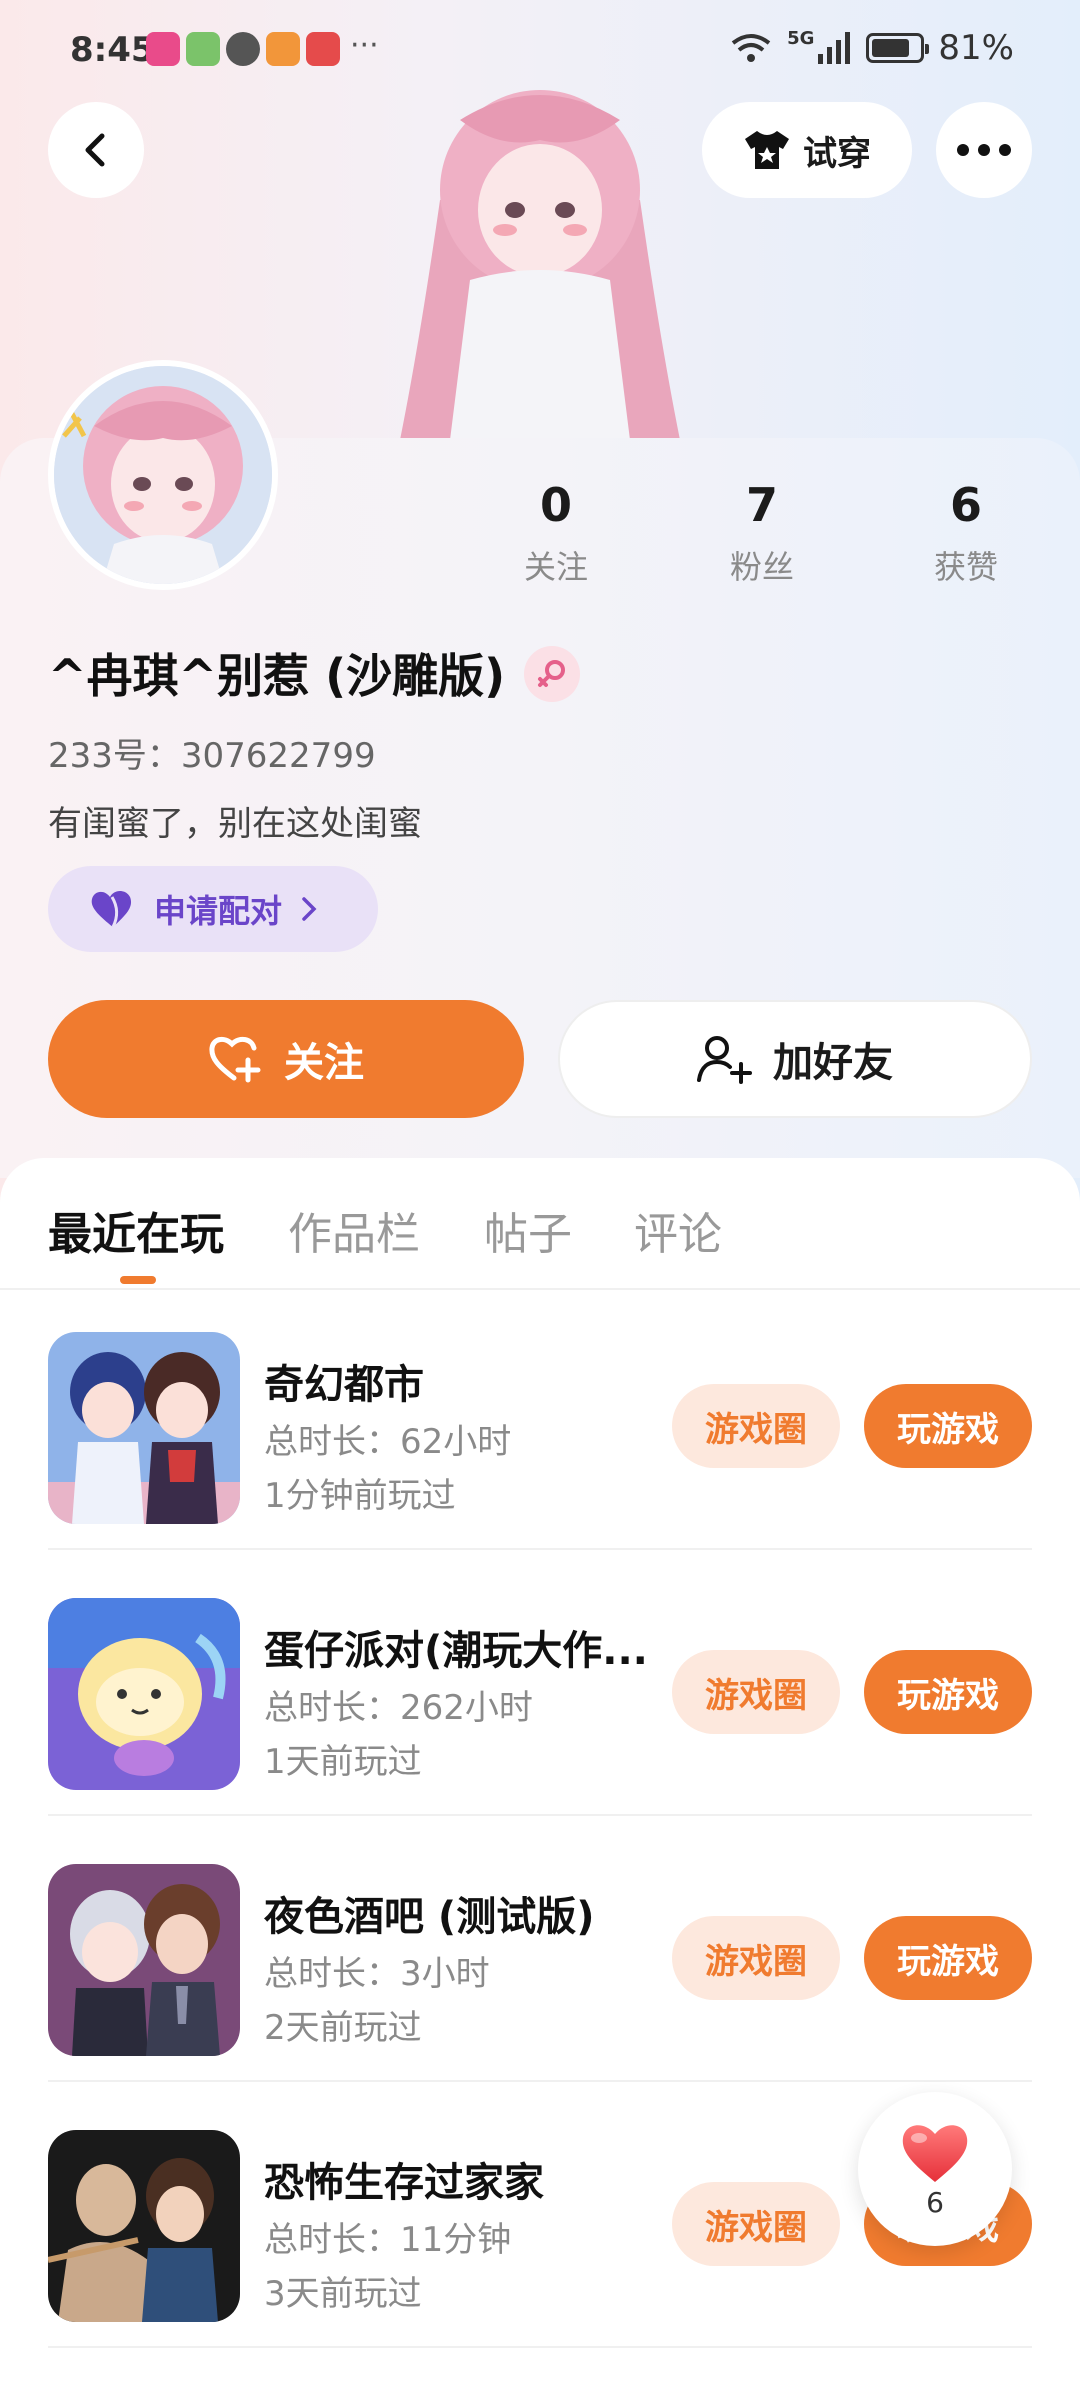  Describe the element at coordinates (540, 265) in the screenshot. I see `character-figure-image` at that location.